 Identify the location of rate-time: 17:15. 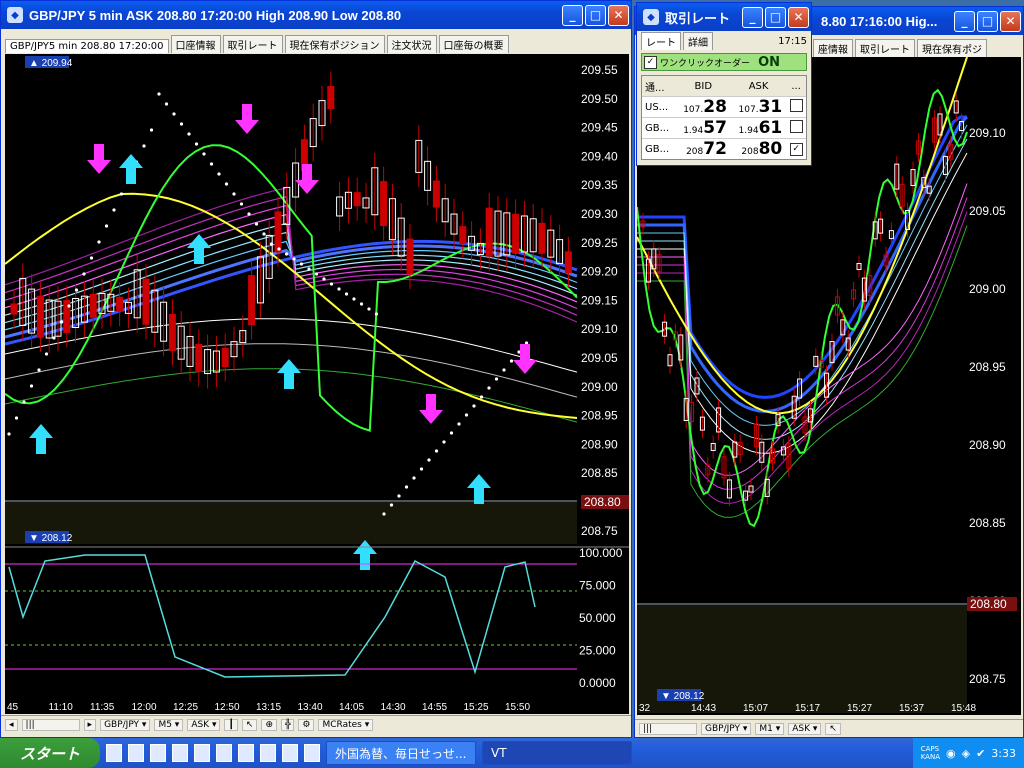
(792, 41).